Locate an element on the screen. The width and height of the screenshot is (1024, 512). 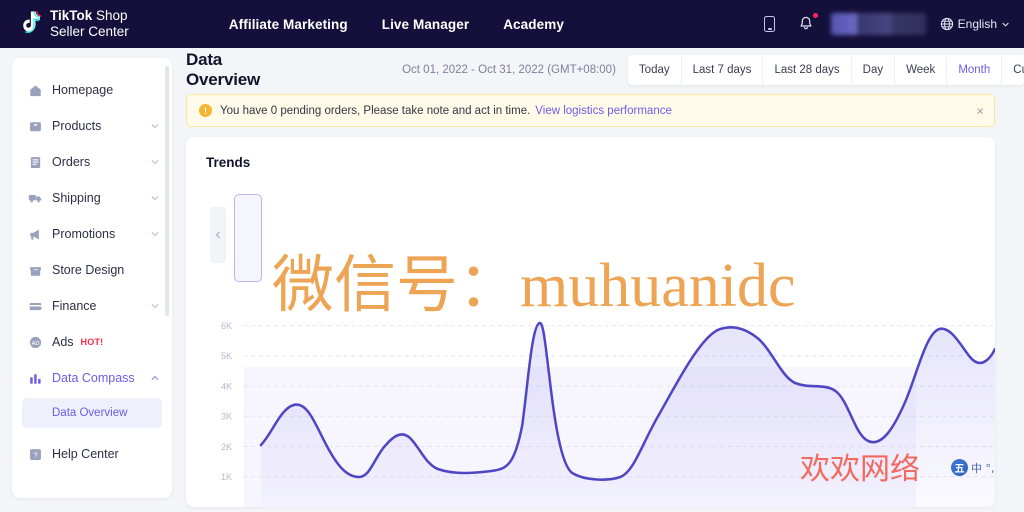
sidebar-item-data-compass: Data Compass is located at coordinates (92, 378).